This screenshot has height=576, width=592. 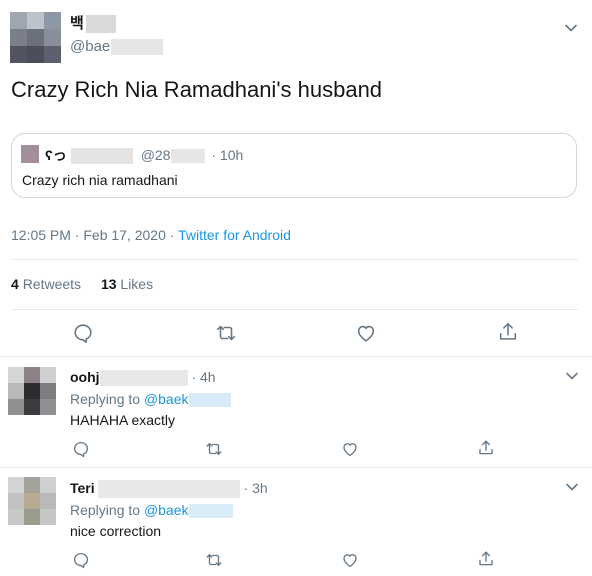 What do you see at coordinates (256, 488) in the screenshot?
I see `reply-time: · 3h` at bounding box center [256, 488].